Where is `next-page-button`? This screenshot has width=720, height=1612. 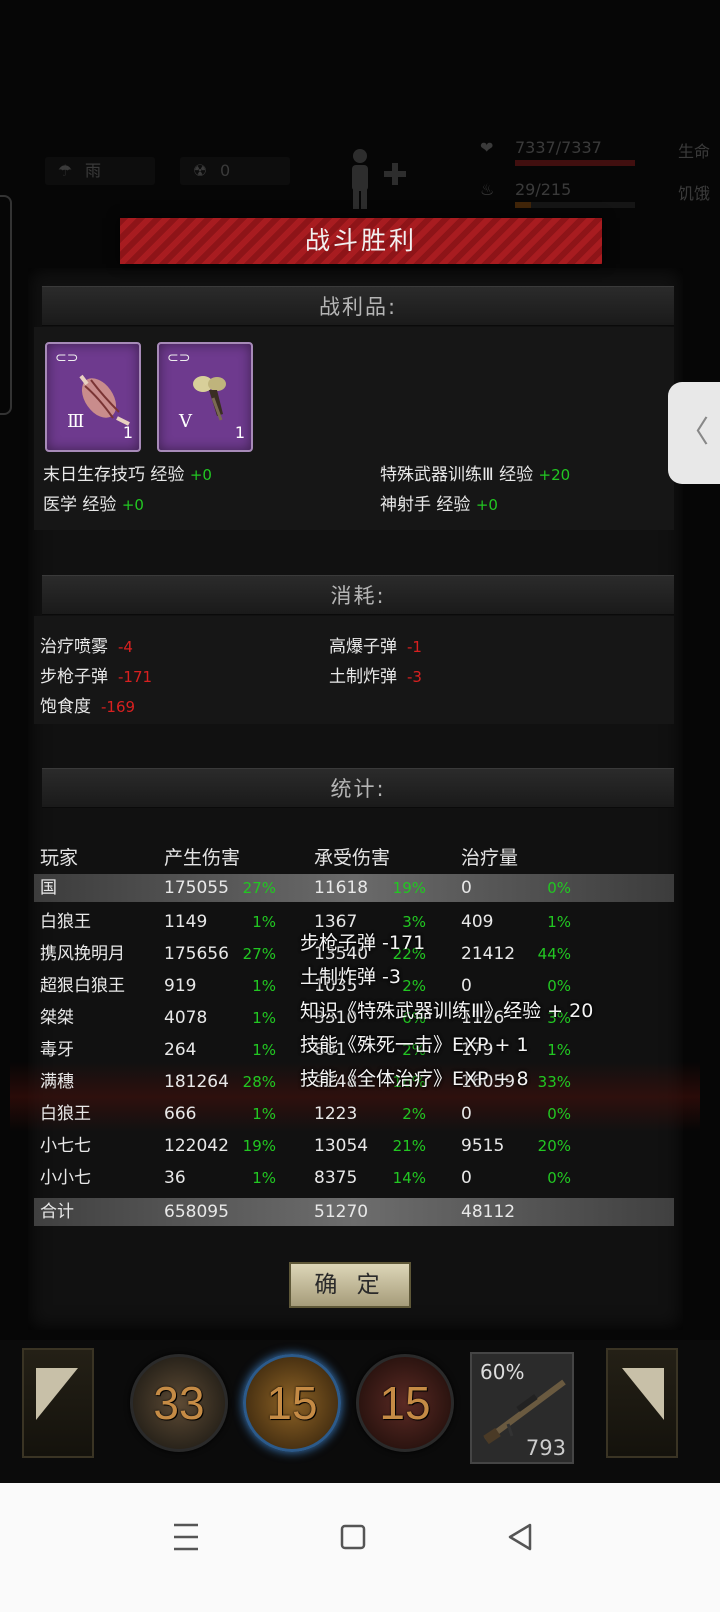 next-page-button is located at coordinates (642, 1403).